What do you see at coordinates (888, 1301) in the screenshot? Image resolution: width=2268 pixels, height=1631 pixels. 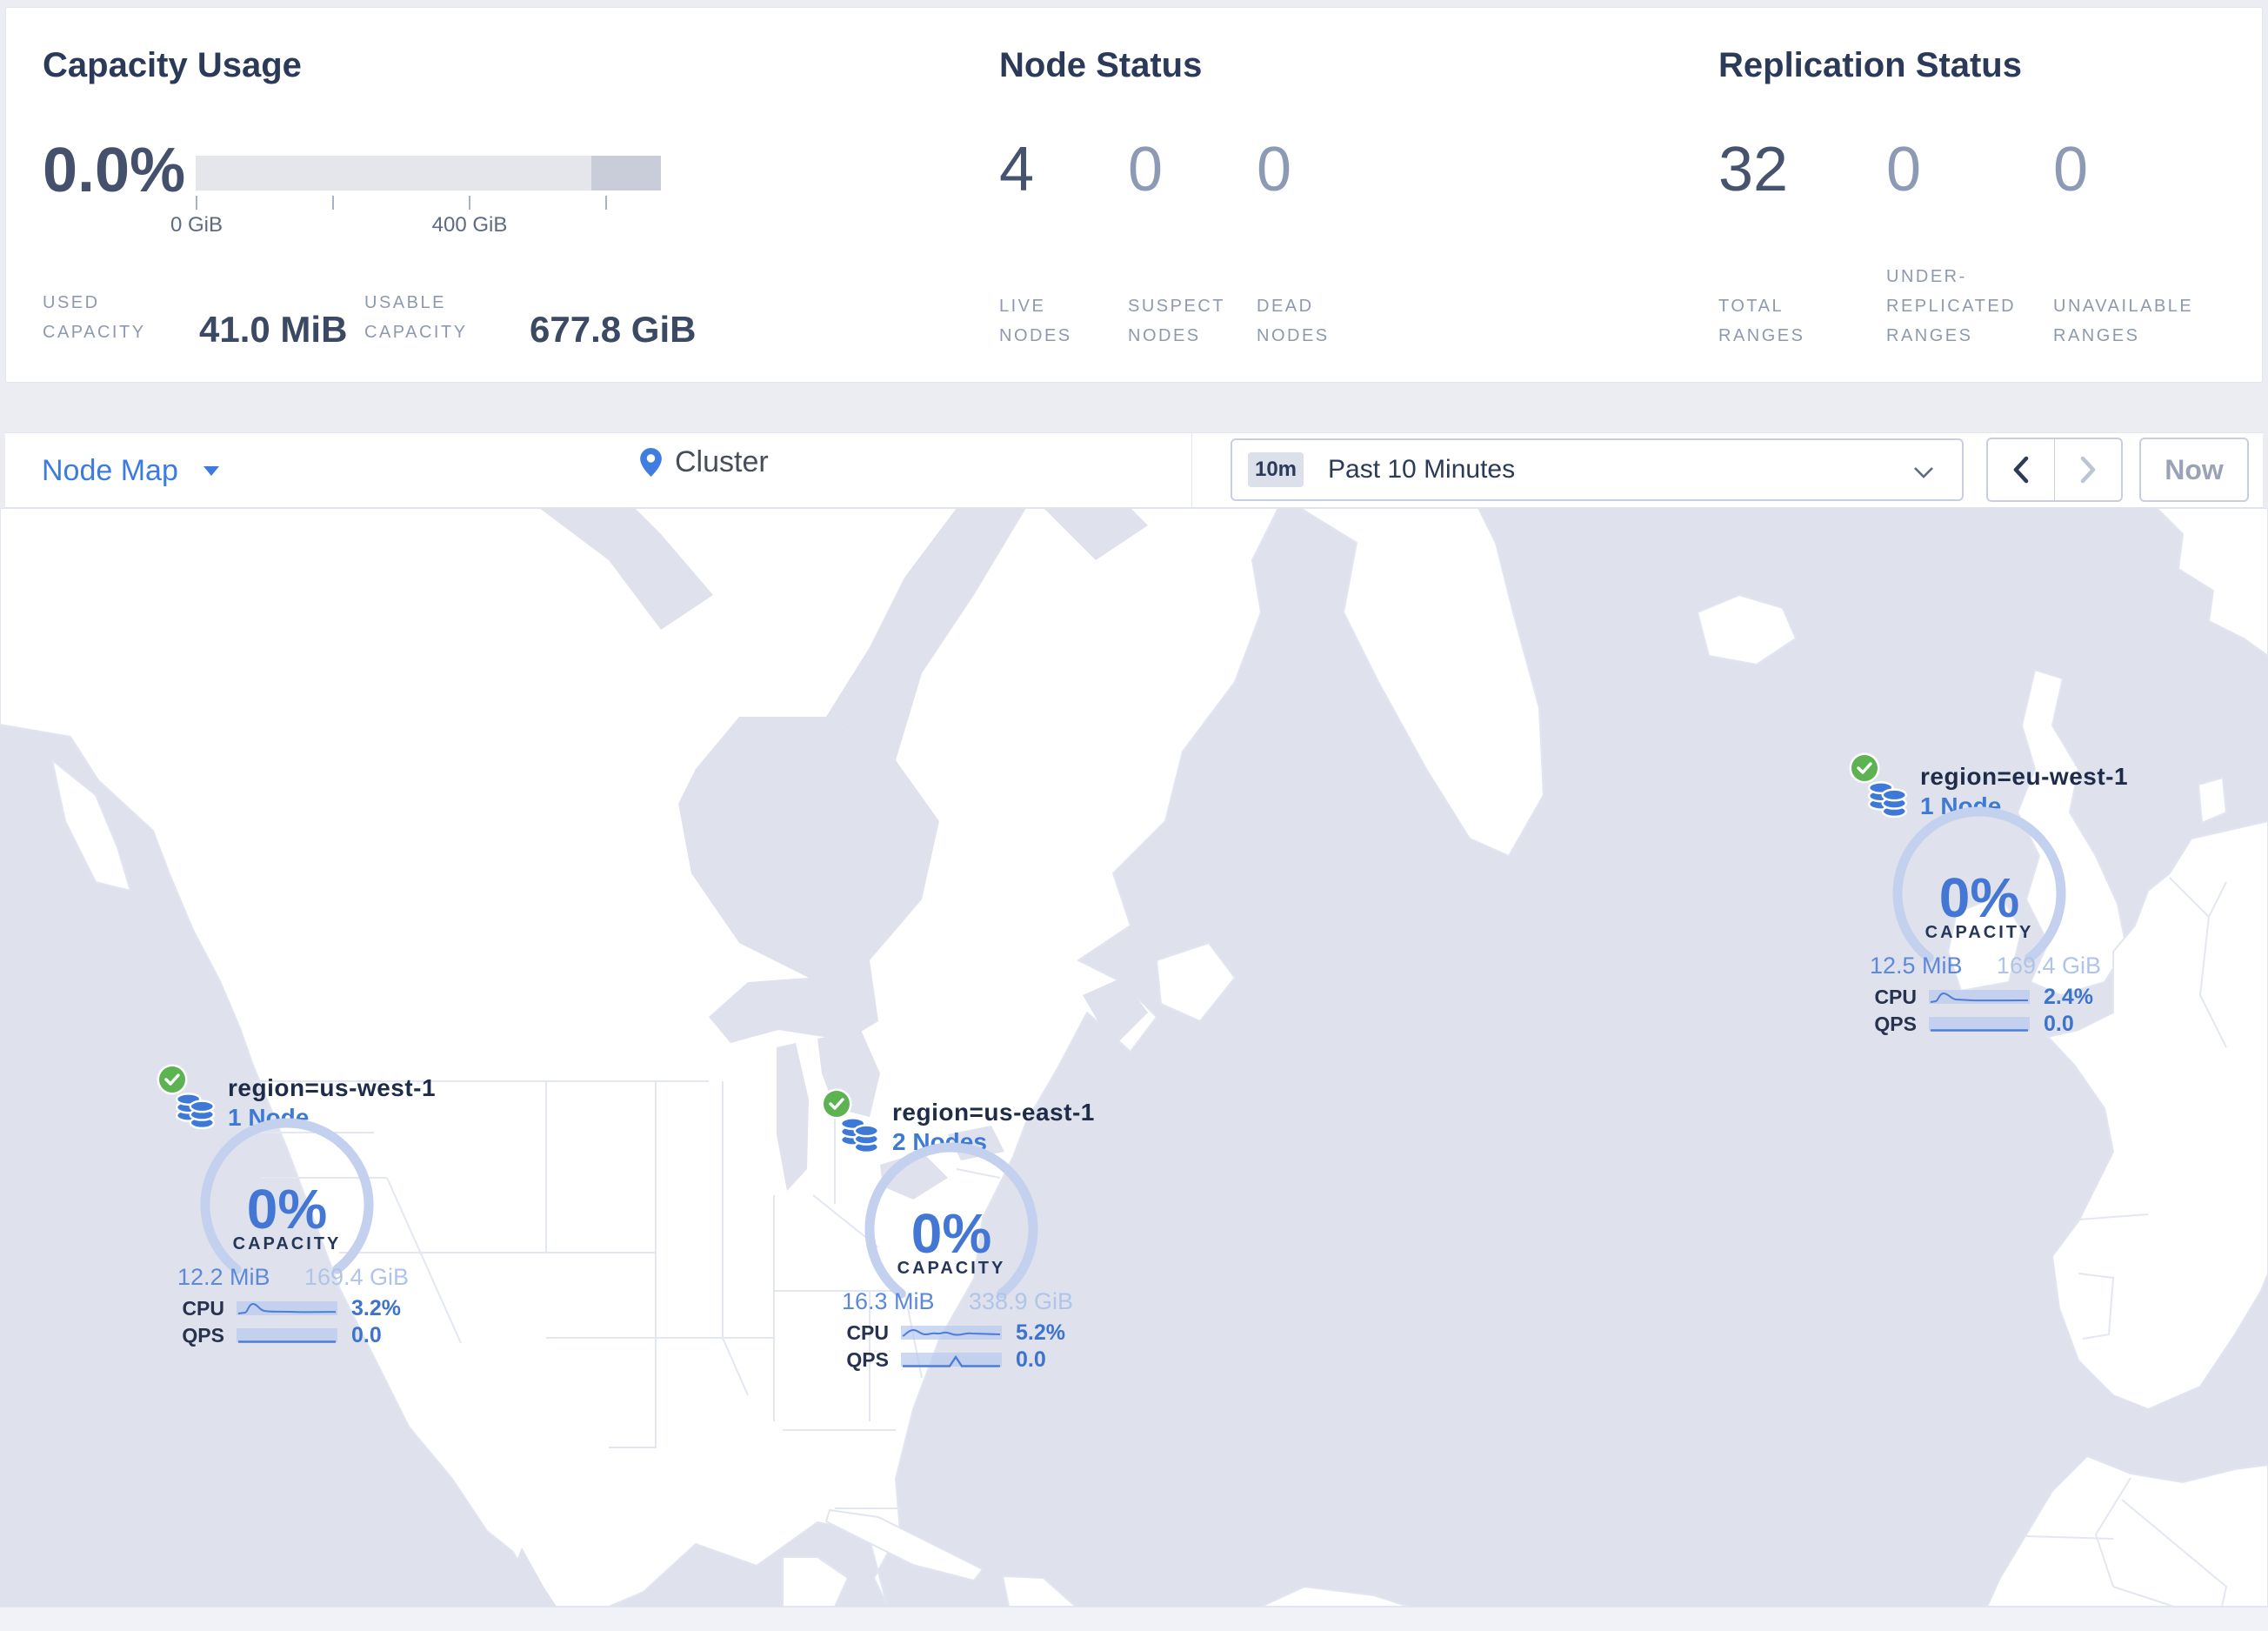 I see `used-capacity: 16.3 MiB` at bounding box center [888, 1301].